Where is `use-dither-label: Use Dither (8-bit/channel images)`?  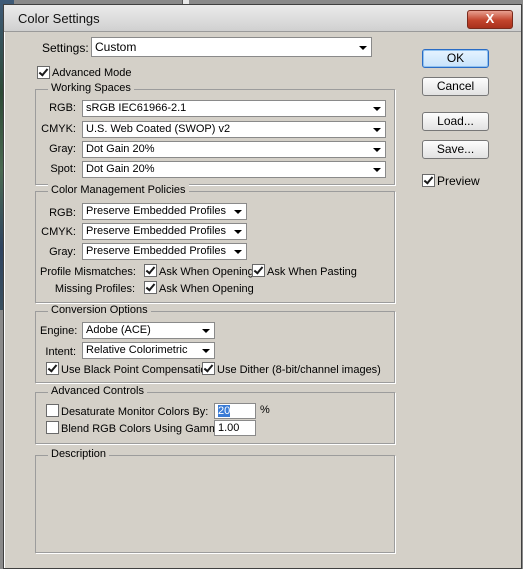 use-dither-label: Use Dither (8-bit/channel images) is located at coordinates (299, 370).